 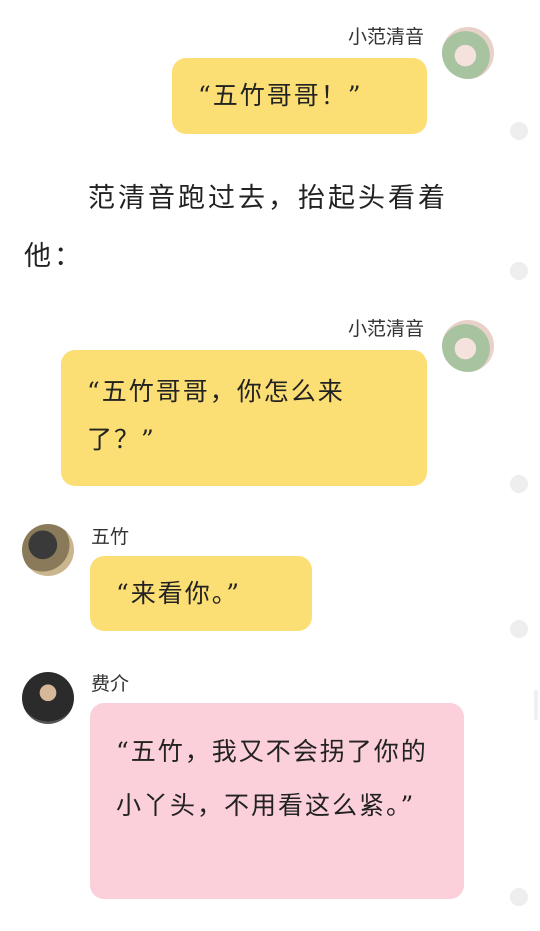 I want to click on scroll-indicator, so click(x=536, y=705).